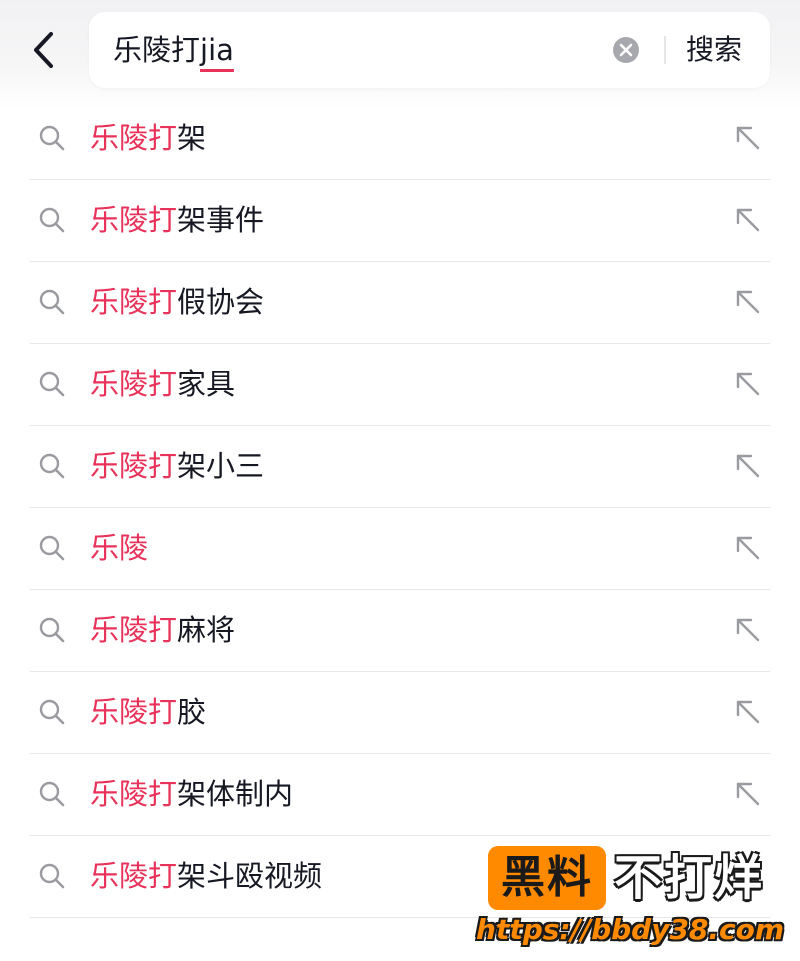 This screenshot has height=961, width=800. Describe the element at coordinates (206, 630) in the screenshot. I see `suggestion-rest: 麻将` at that location.